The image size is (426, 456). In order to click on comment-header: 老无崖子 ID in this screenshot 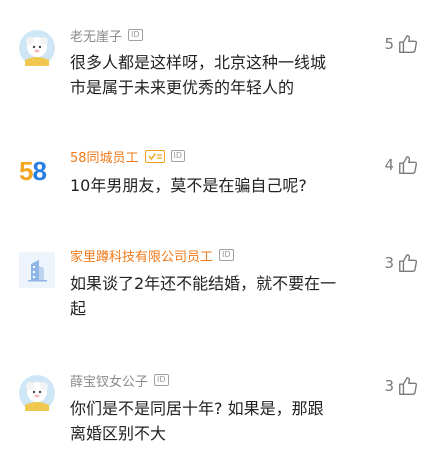, I will do `click(106, 35)`.